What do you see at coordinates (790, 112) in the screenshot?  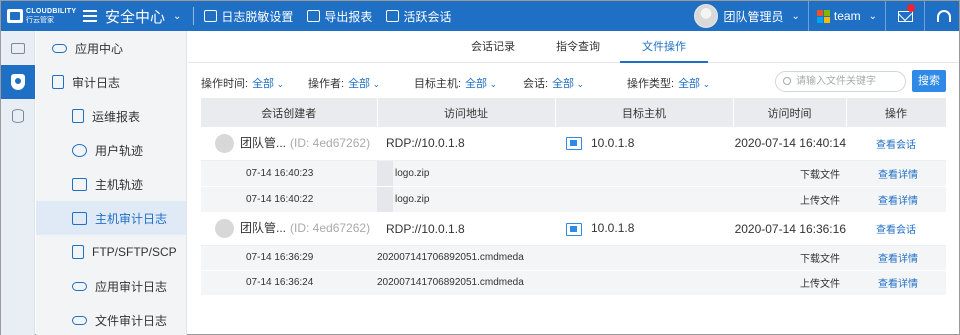 I see `column-header: 访问时间` at bounding box center [790, 112].